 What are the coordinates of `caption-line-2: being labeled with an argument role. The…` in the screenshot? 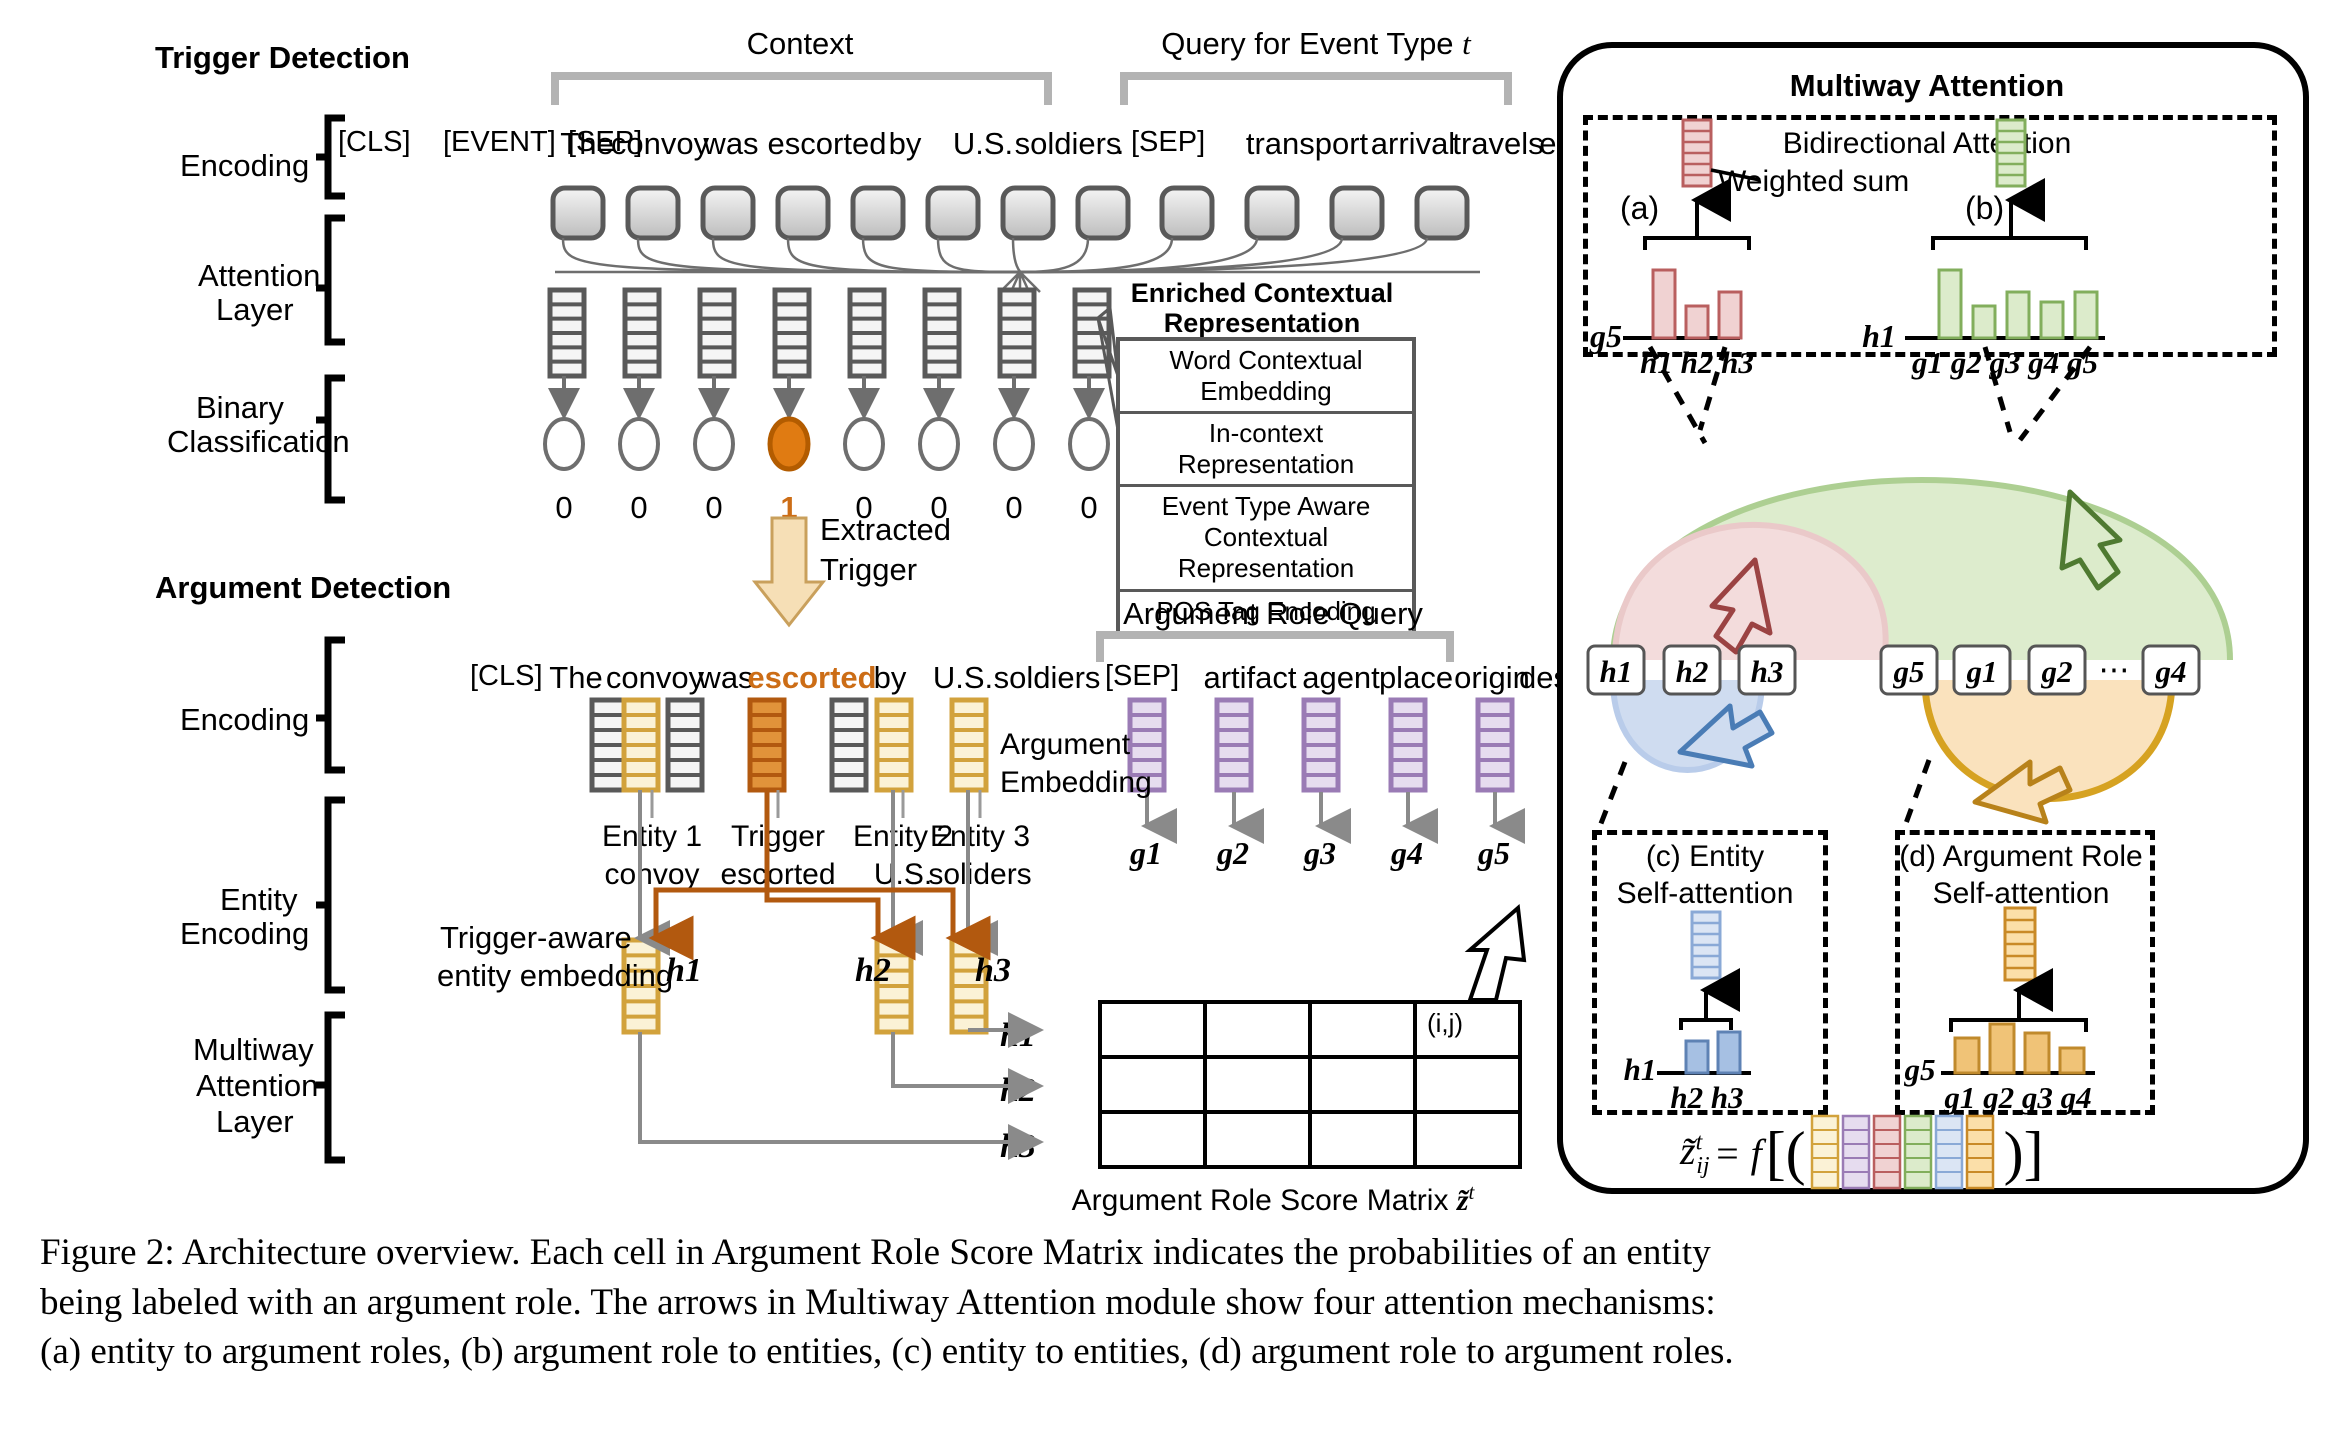 It's located at (878, 1302).